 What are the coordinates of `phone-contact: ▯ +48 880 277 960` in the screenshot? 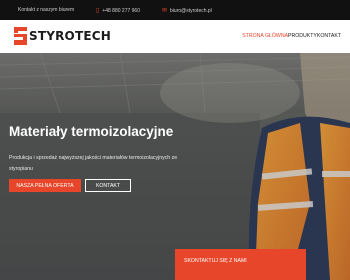 It's located at (118, 11).